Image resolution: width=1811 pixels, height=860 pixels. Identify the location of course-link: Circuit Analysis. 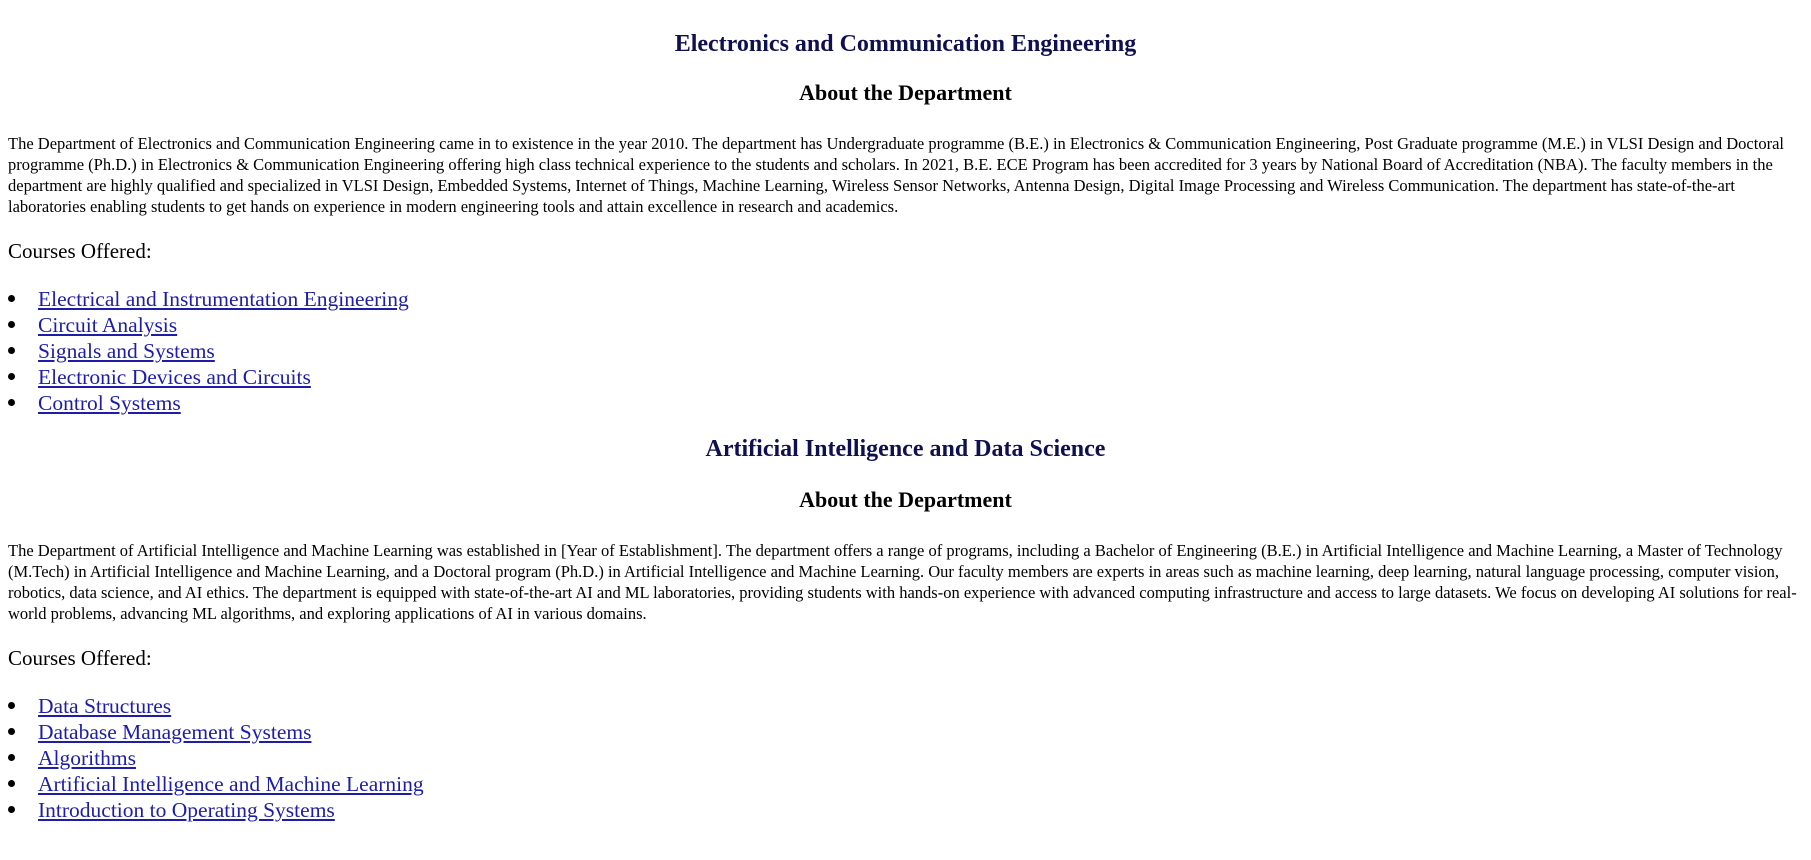
(107, 325).